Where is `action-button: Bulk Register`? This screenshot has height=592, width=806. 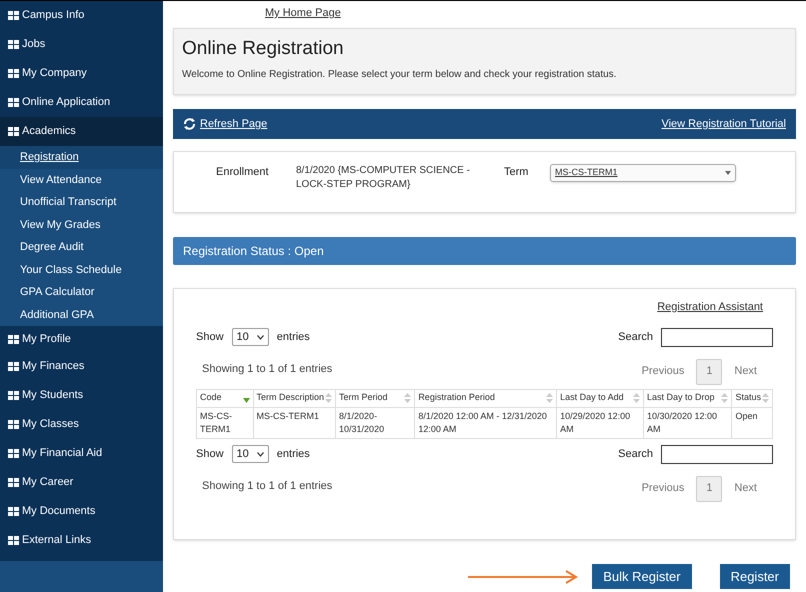
action-button: Bulk Register is located at coordinates (642, 576).